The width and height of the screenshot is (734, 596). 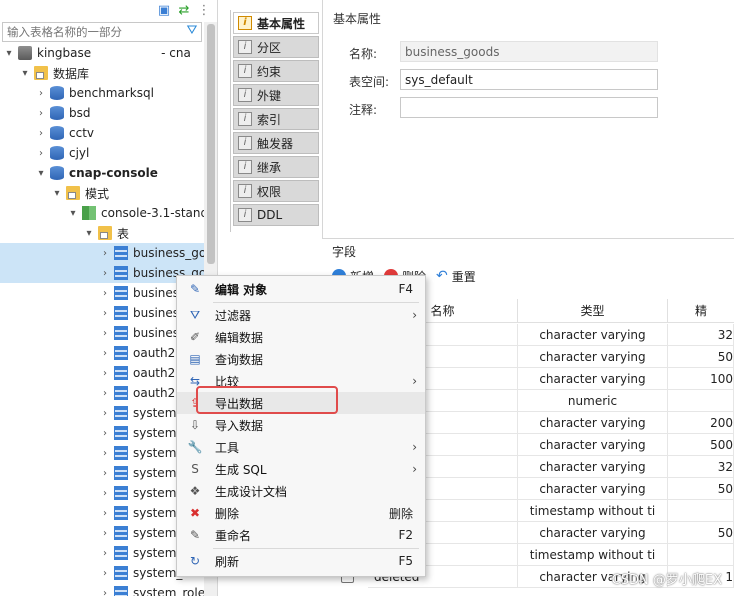 I want to click on tab-6: i 继承, so click(x=276, y=167).